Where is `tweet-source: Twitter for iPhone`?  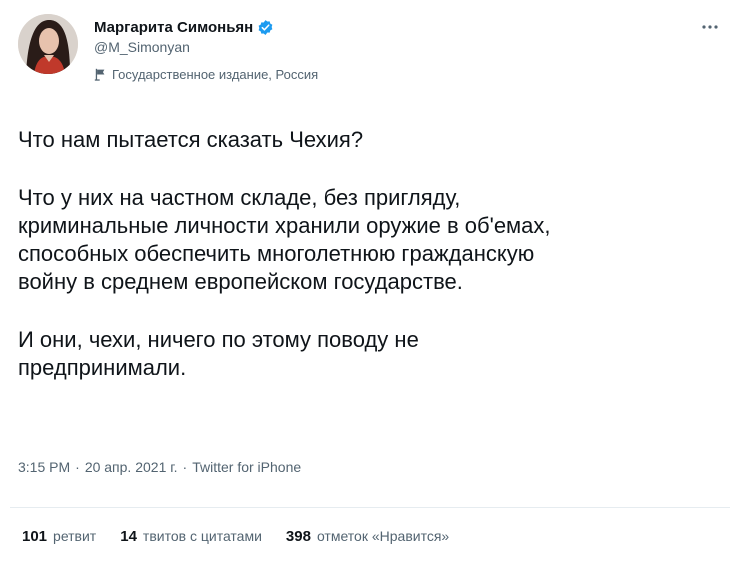
tweet-source: Twitter for iPhone is located at coordinates (246, 467).